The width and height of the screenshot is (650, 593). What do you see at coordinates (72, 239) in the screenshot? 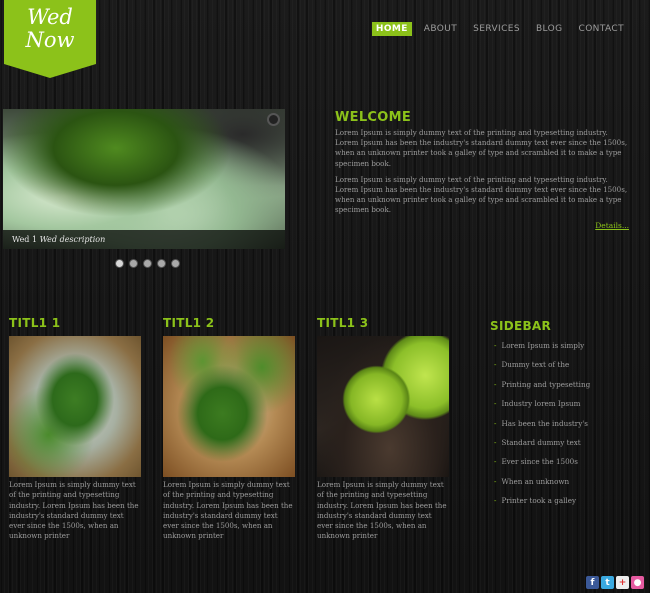
I see `slide-caption-description: Wed description` at bounding box center [72, 239].